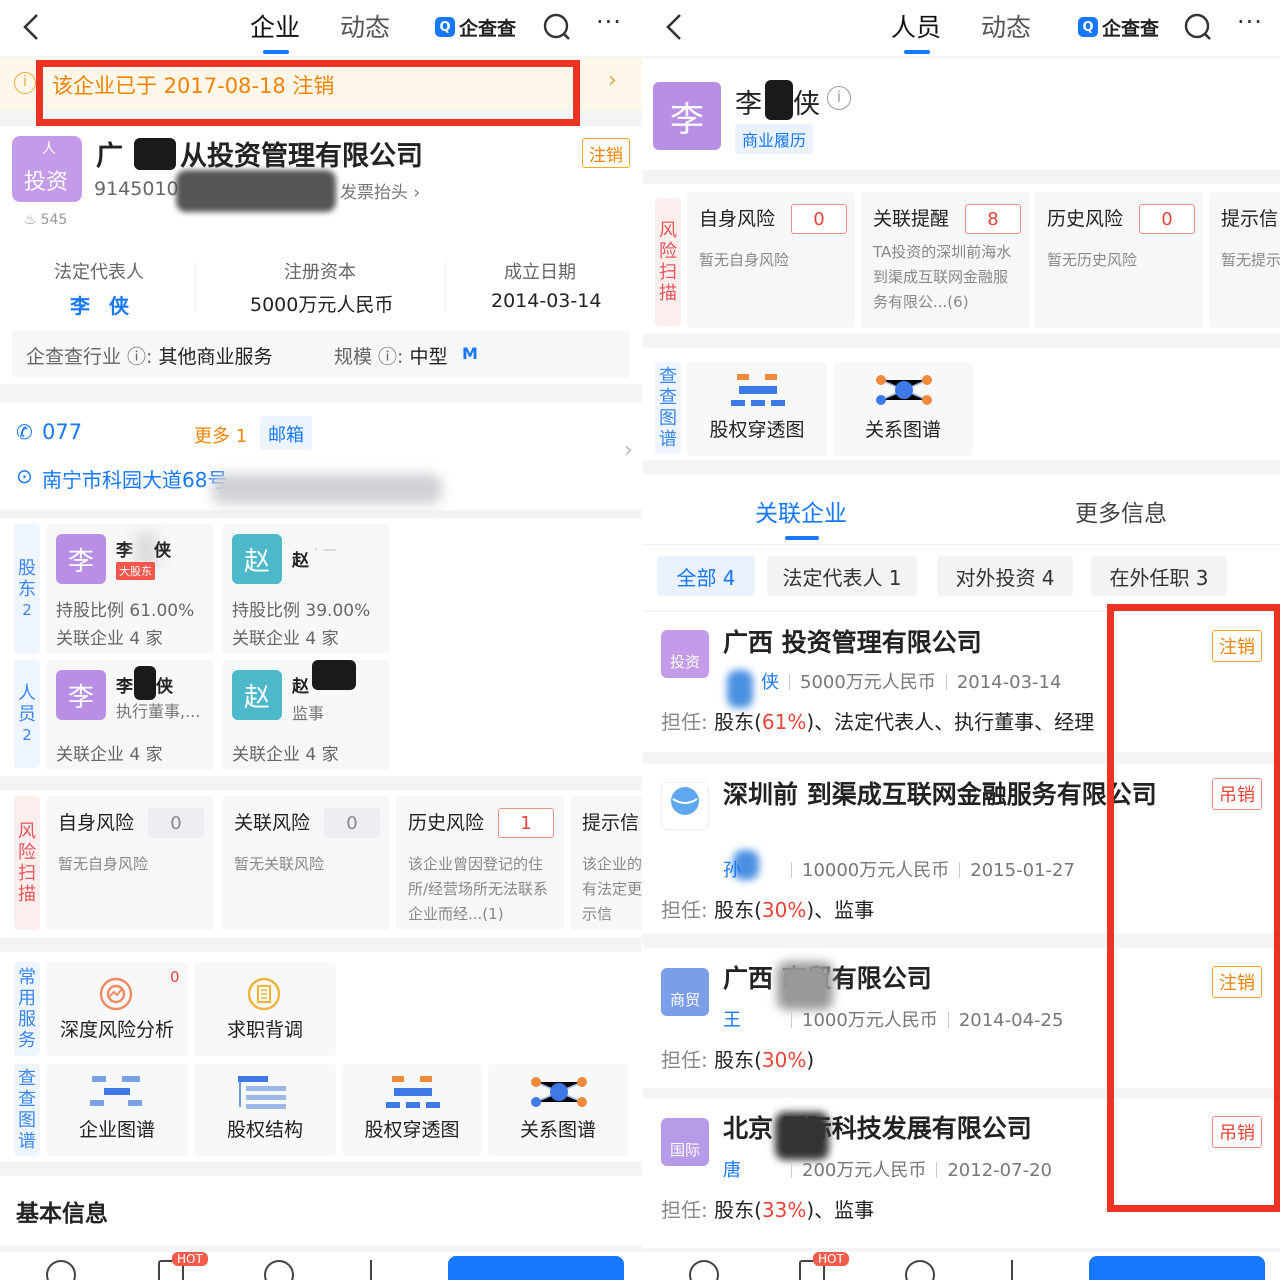  I want to click on info-icon: i, so click(839, 98).